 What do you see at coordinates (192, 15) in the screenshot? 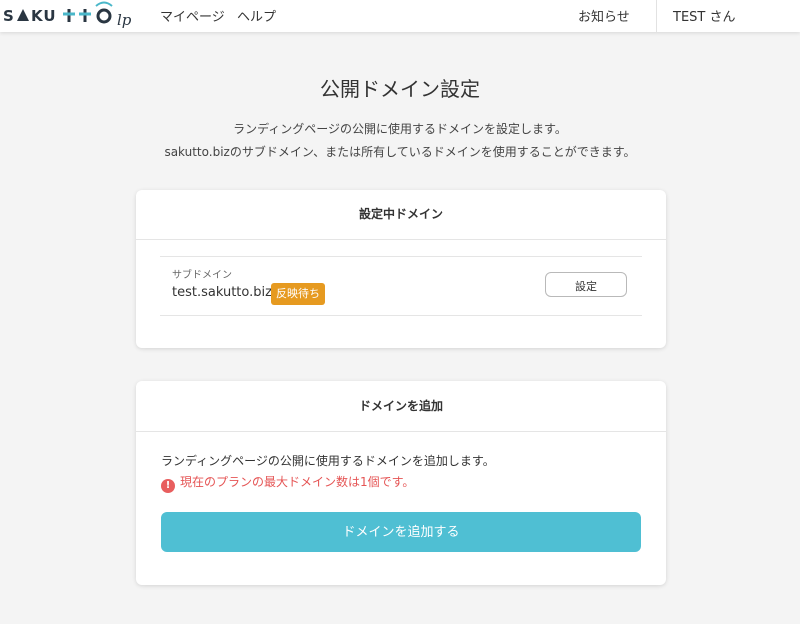
I see `nav-mypage: マイページ` at bounding box center [192, 15].